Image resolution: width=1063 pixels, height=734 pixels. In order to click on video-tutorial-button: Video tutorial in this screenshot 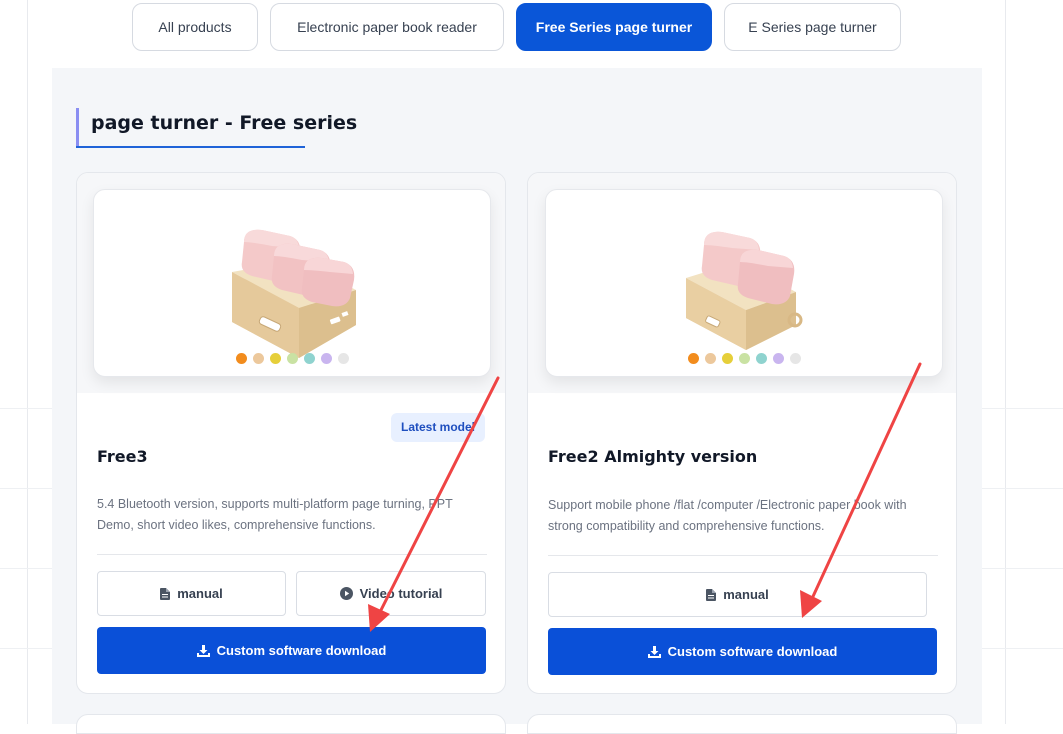, I will do `click(391, 593)`.